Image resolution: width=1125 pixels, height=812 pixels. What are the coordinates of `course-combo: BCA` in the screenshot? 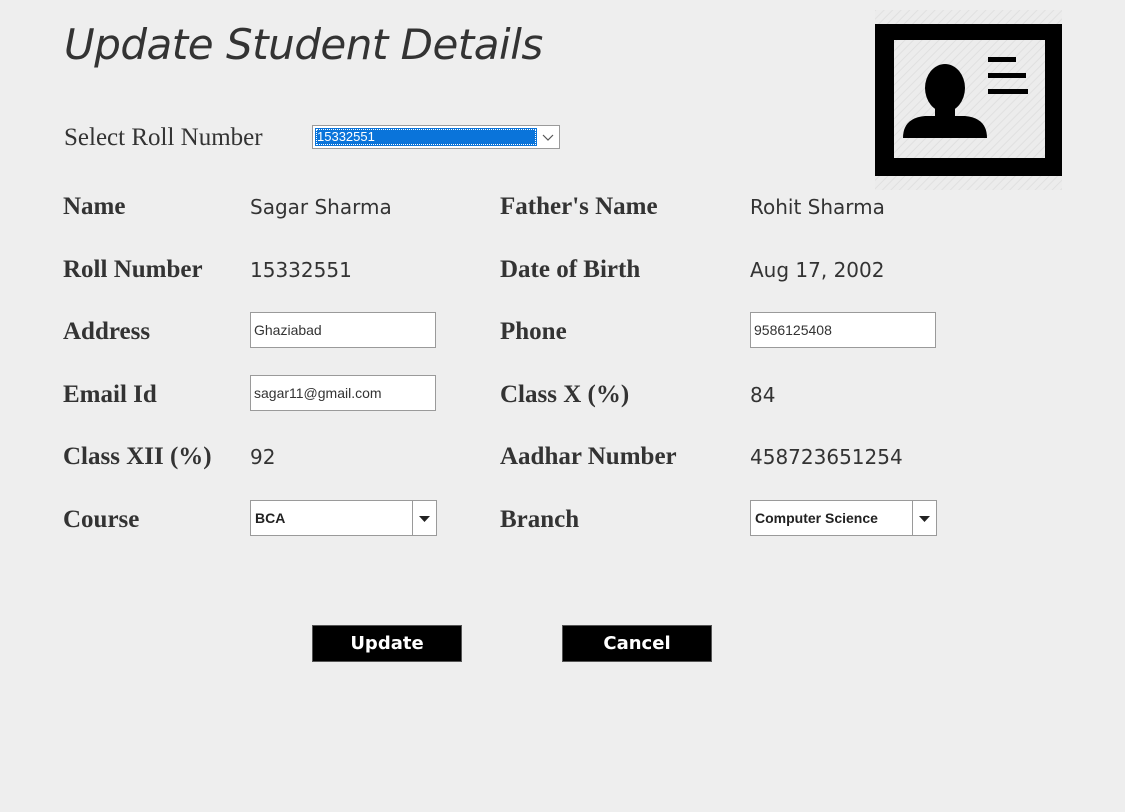 It's located at (343, 518).